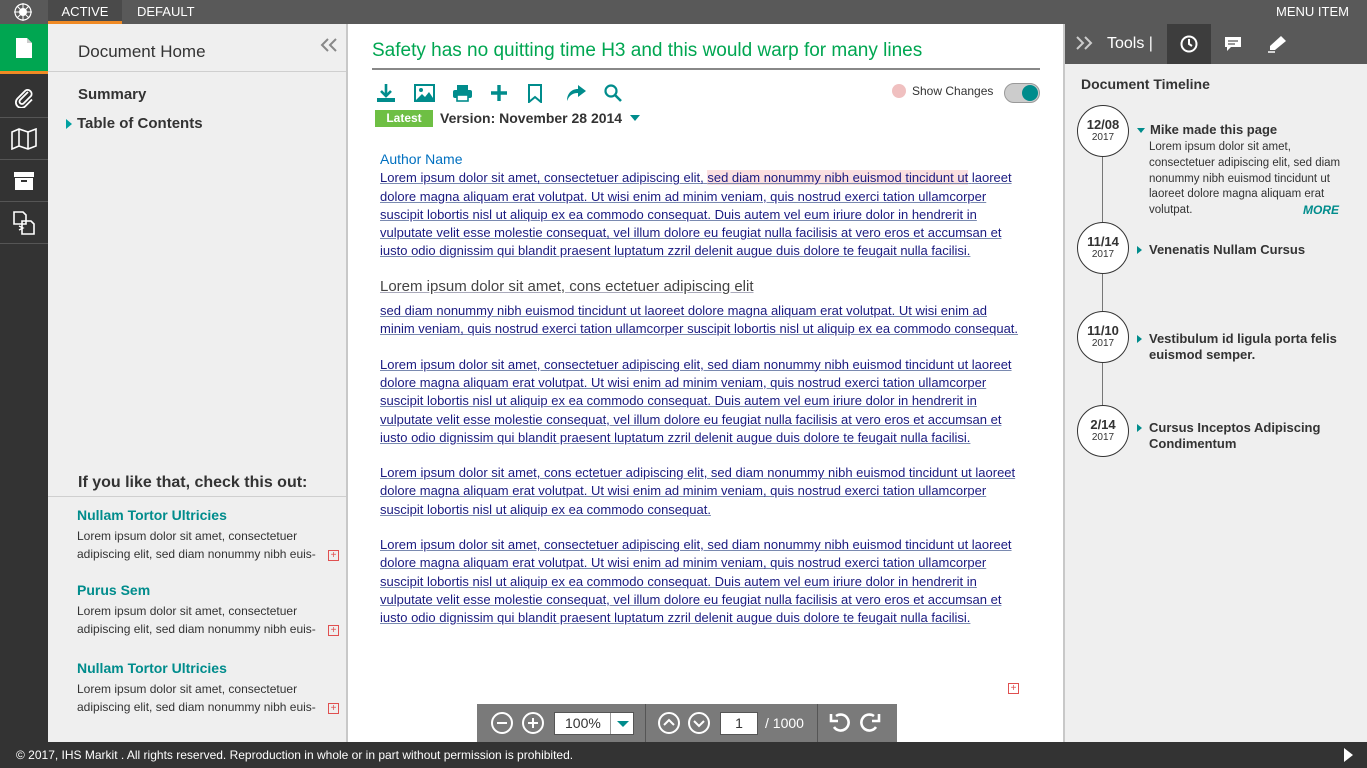 The height and width of the screenshot is (768, 1367). I want to click on next-page-button, so click(699, 723).